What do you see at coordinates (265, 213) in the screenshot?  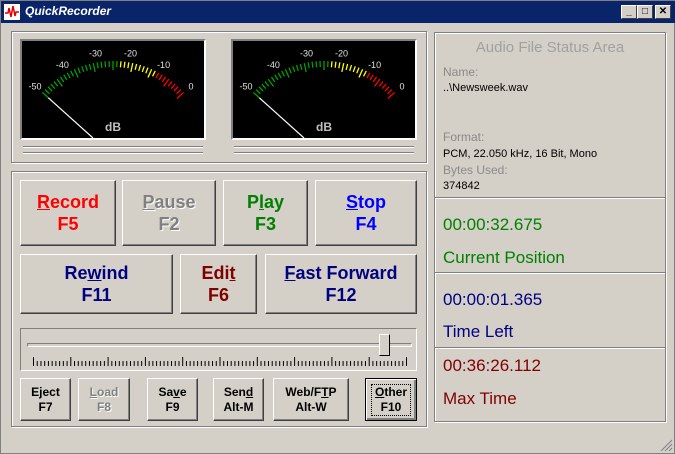 I see `play-button: Play F3` at bounding box center [265, 213].